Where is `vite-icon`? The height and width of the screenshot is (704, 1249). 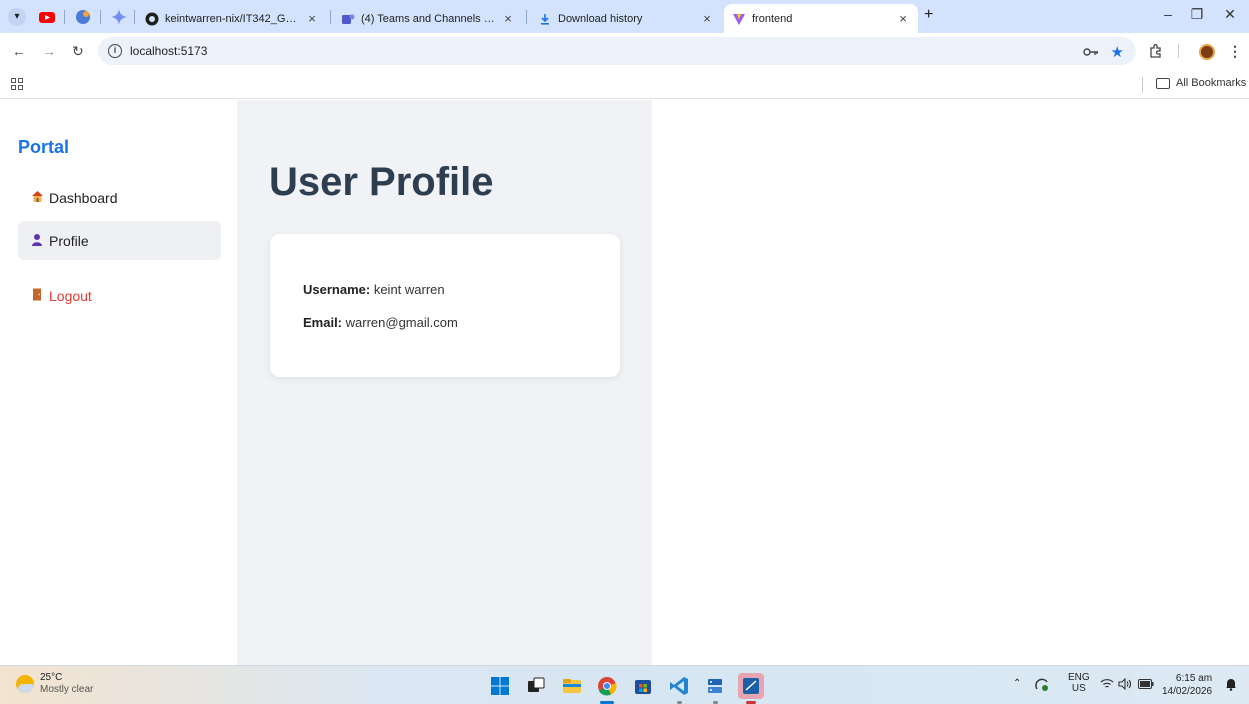 vite-icon is located at coordinates (739, 19).